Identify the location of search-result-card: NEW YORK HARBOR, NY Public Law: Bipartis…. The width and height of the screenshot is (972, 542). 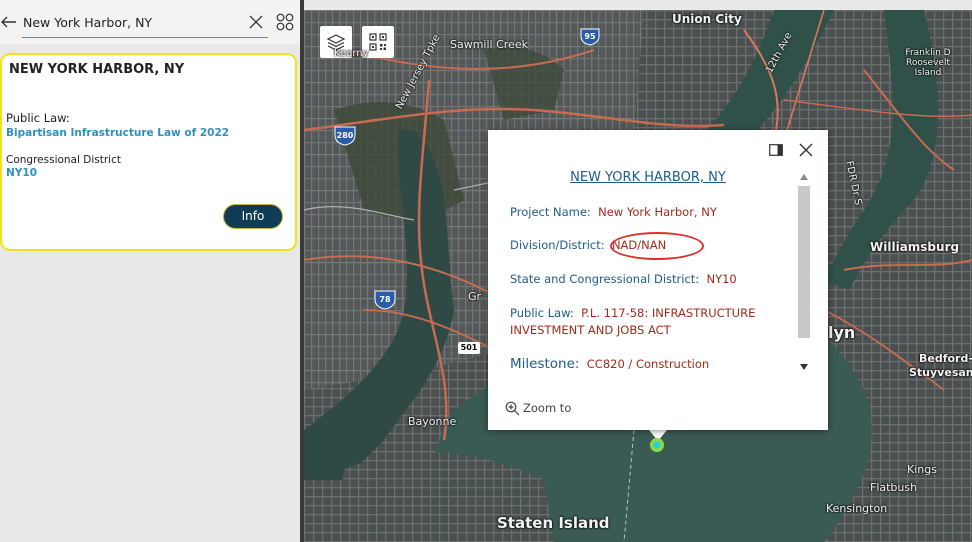
(148, 152).